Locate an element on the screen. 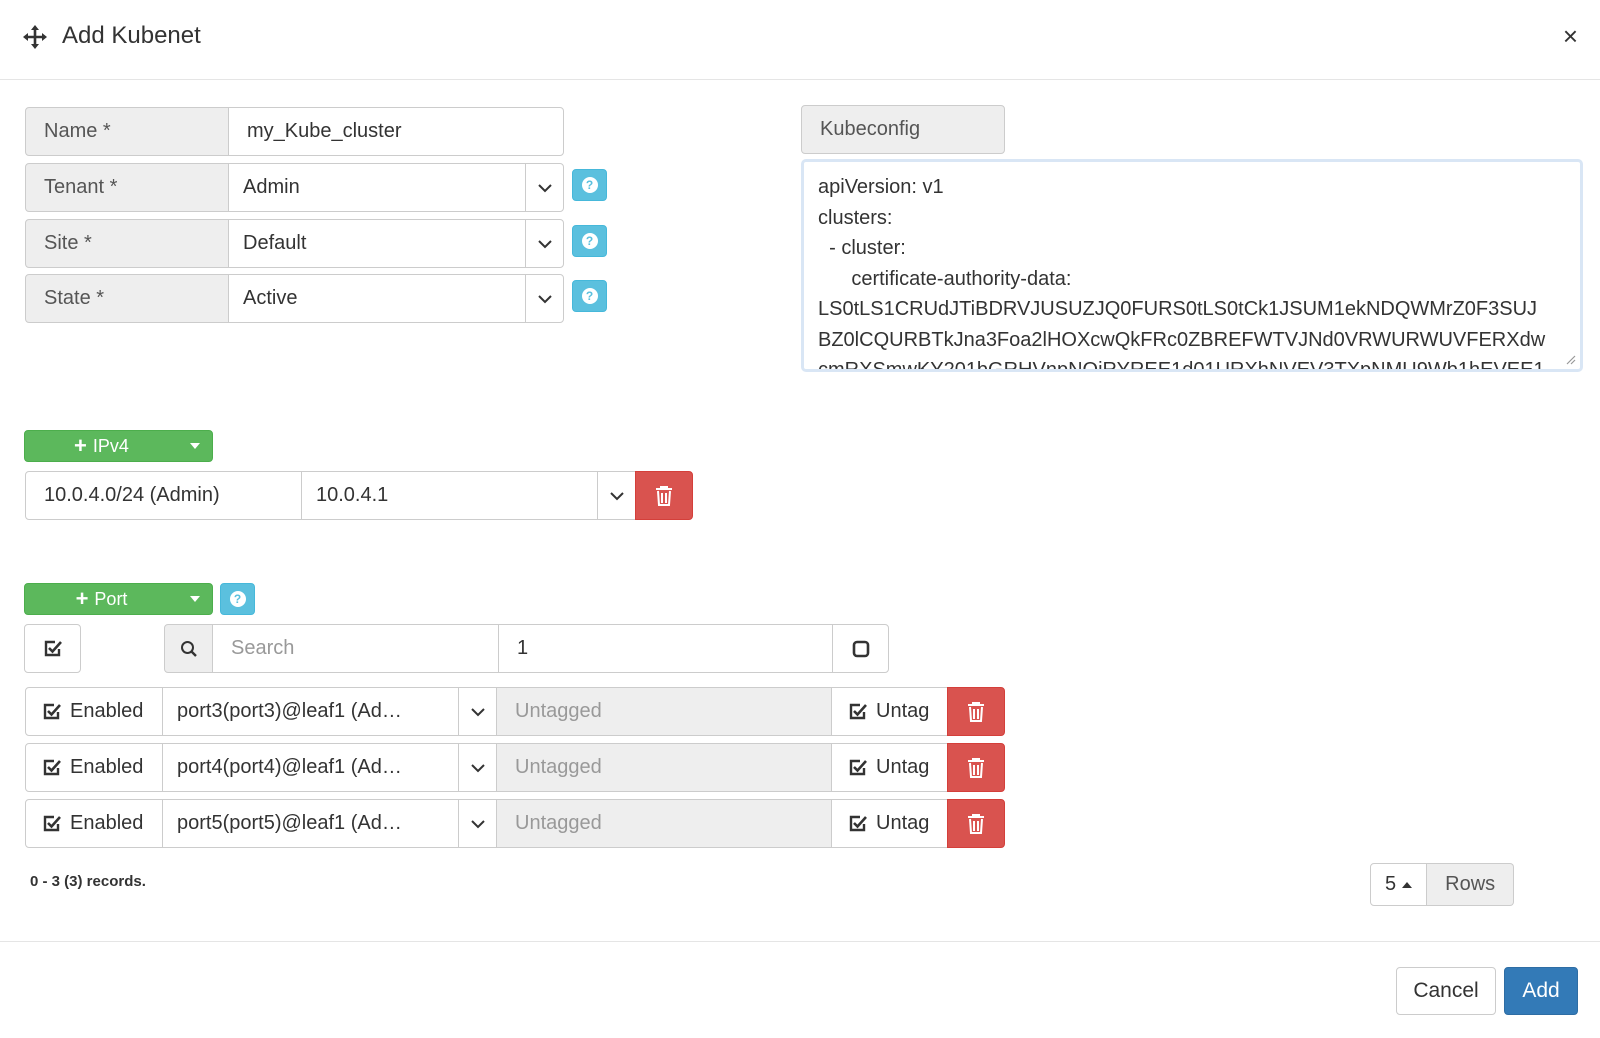 This screenshot has height=1038, width=1600. kubeconfig-line: clusters: is located at coordinates (855, 217).